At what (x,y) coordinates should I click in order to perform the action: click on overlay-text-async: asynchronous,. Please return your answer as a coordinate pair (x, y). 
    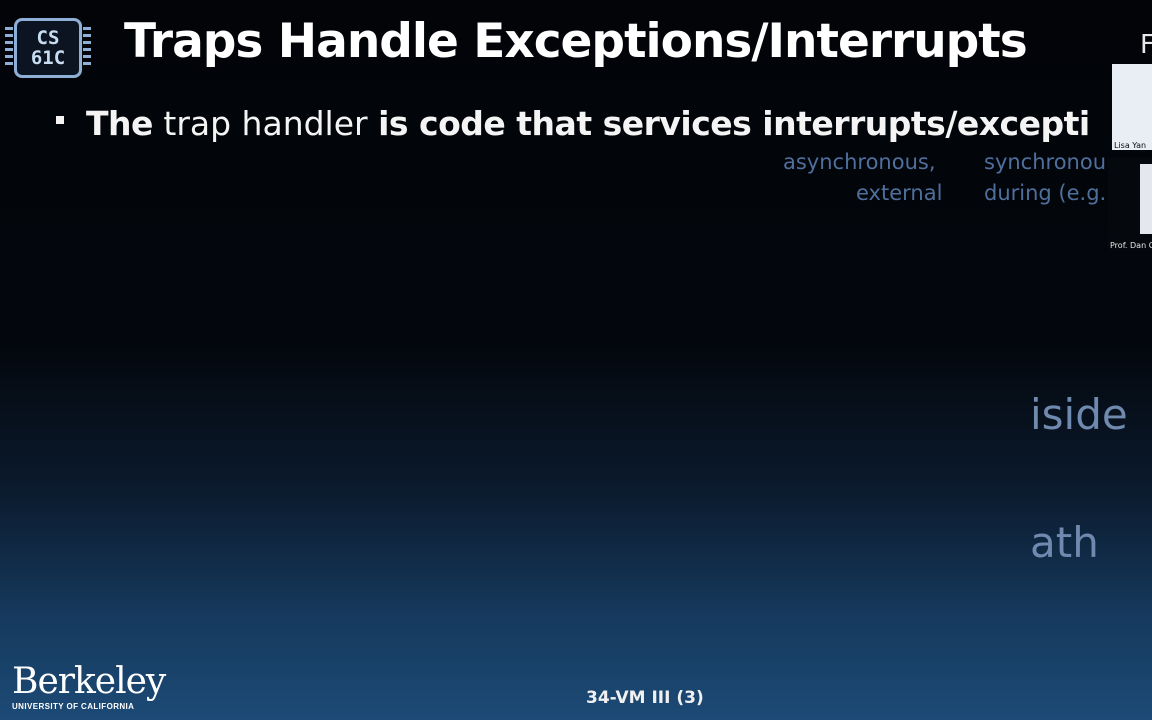
    Looking at the image, I should click on (859, 162).